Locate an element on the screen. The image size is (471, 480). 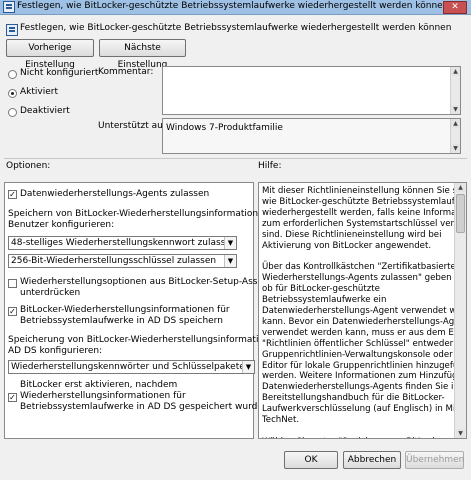
comment-field: ▲ ▼ is located at coordinates (311, 90).